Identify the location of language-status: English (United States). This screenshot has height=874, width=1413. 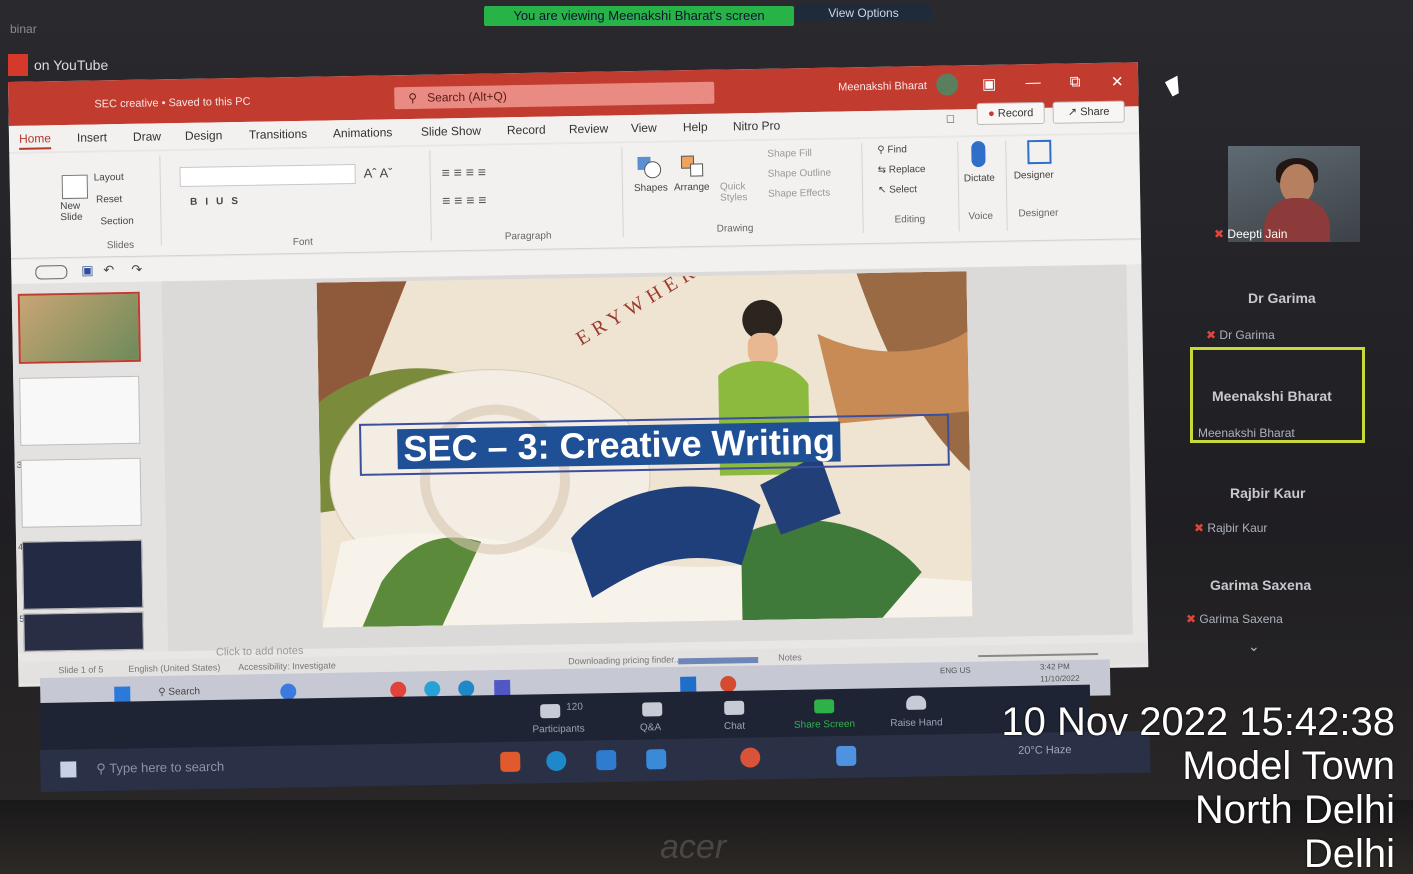
(174, 668).